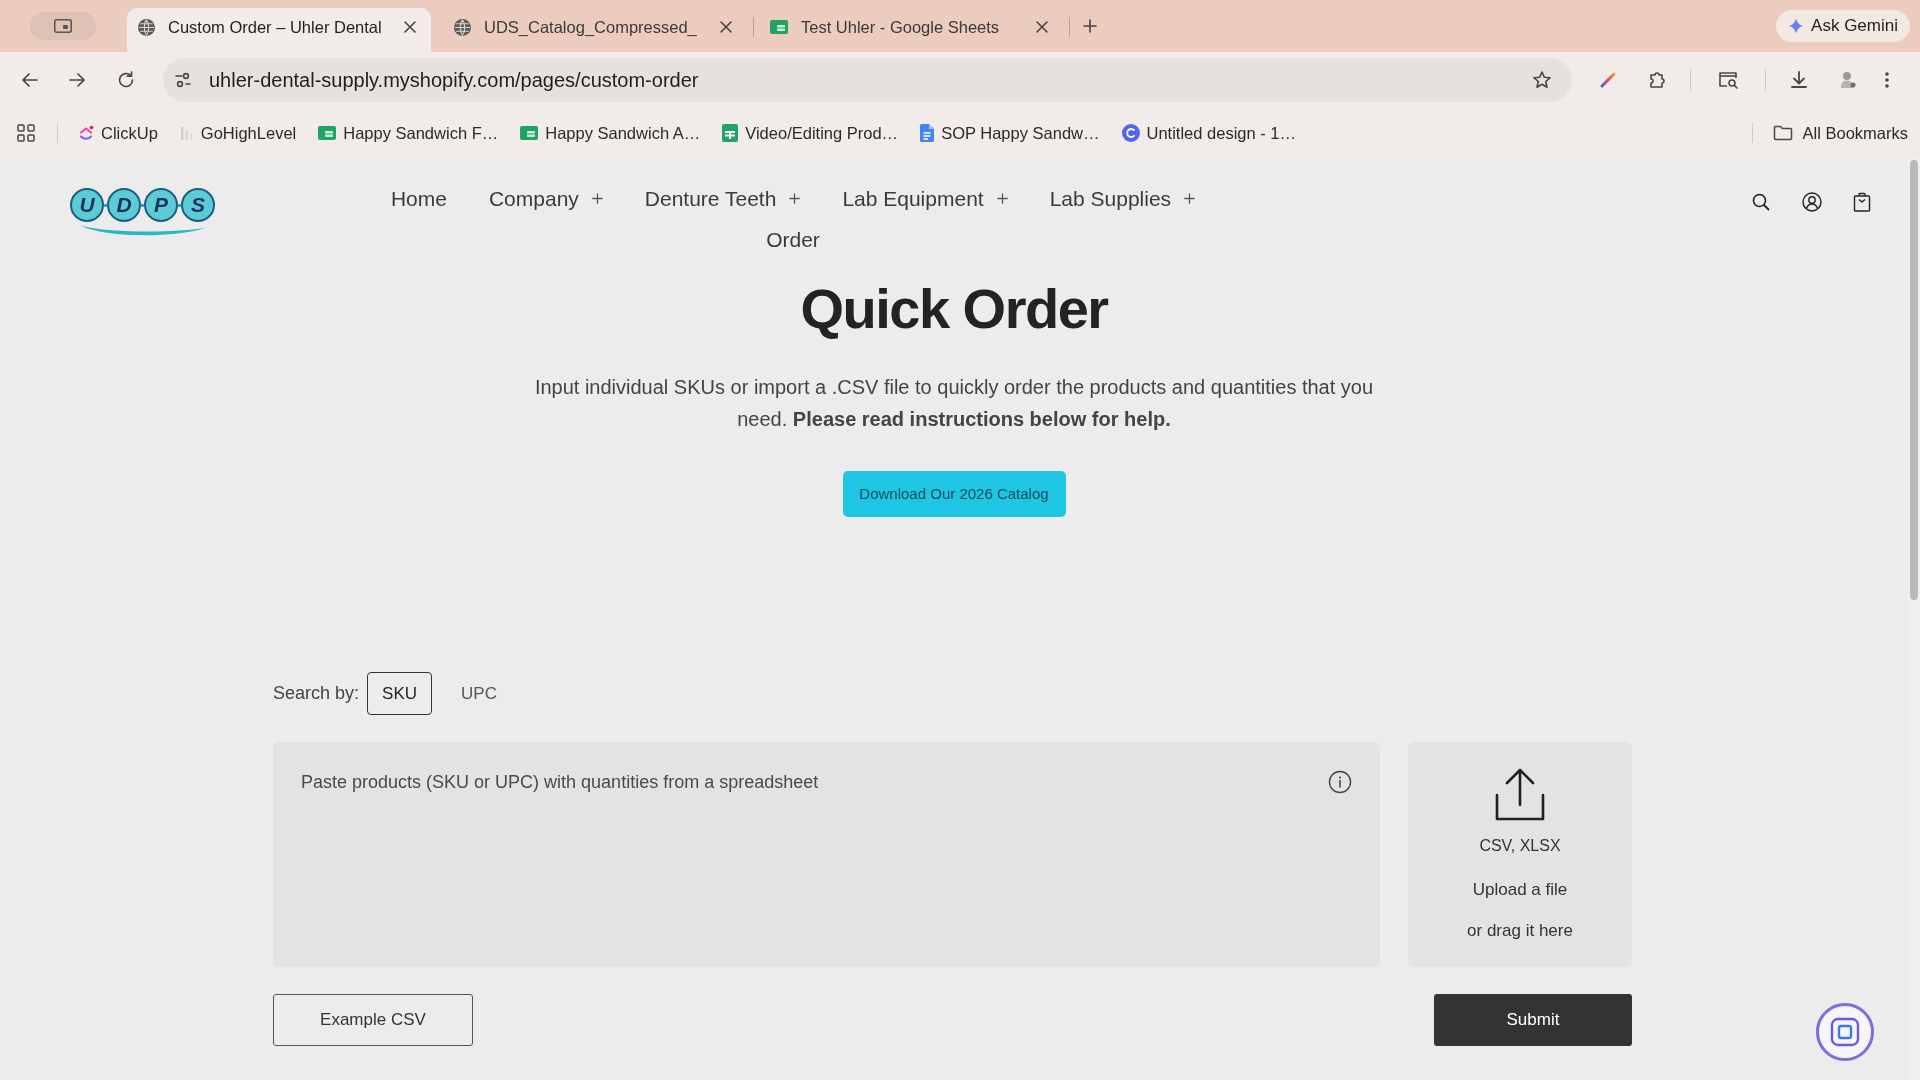 This screenshot has width=1920, height=1080. Describe the element at coordinates (1340, 782) in the screenshot. I see `info-icon` at that location.